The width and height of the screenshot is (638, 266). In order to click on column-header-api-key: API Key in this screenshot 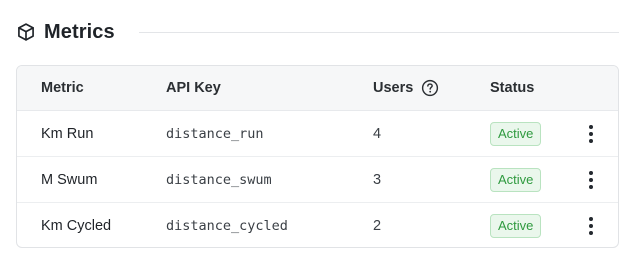, I will do `click(193, 88)`.